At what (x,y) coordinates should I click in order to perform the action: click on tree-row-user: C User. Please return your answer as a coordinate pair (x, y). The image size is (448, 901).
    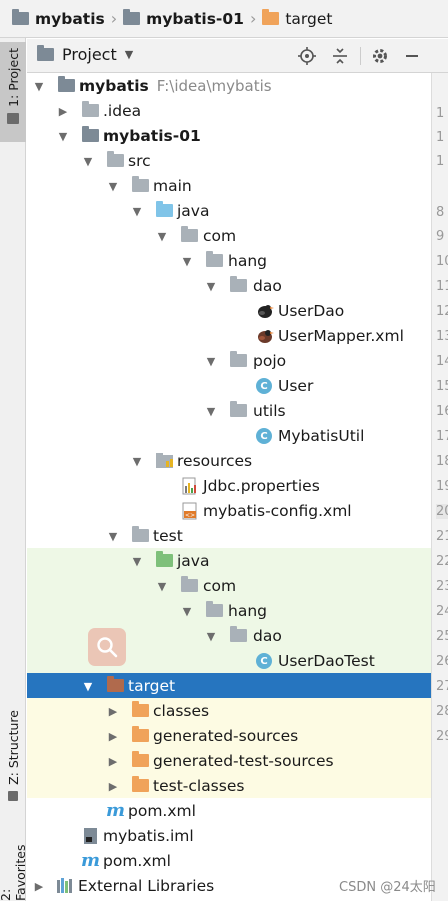
    Looking at the image, I should click on (229, 385).